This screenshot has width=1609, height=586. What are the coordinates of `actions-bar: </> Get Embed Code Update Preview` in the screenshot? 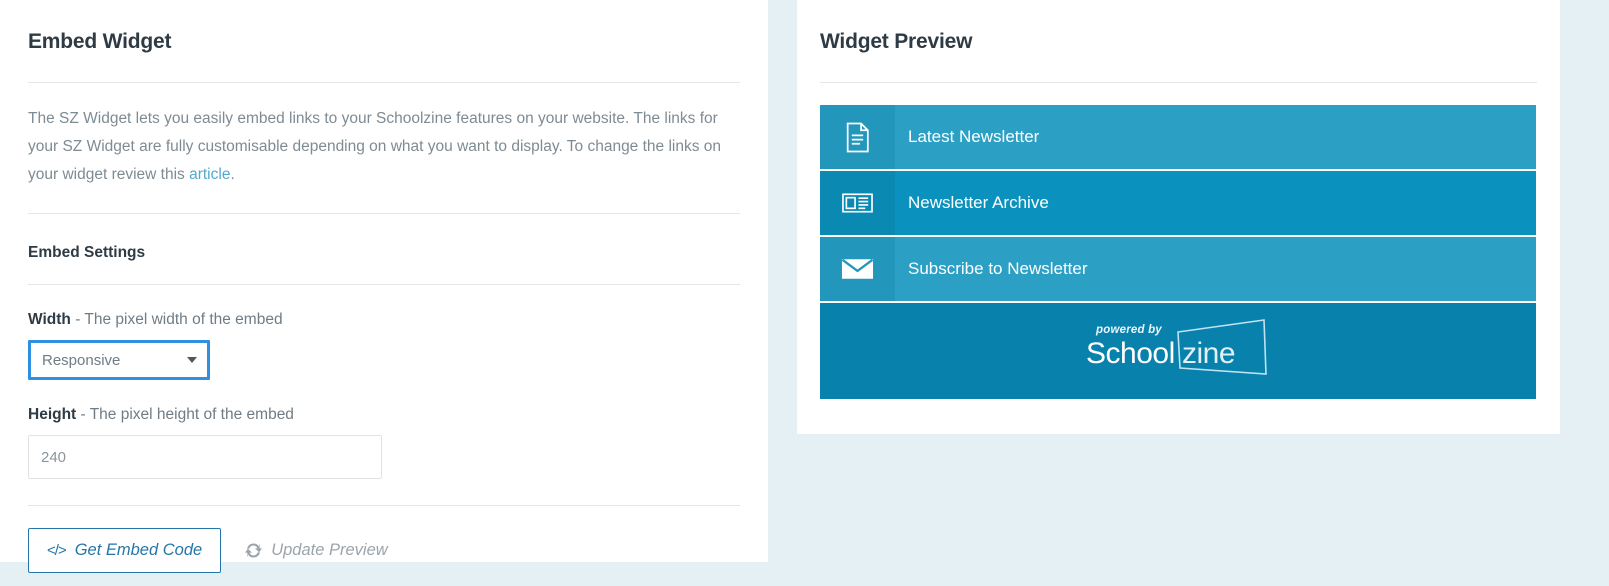 It's located at (384, 550).